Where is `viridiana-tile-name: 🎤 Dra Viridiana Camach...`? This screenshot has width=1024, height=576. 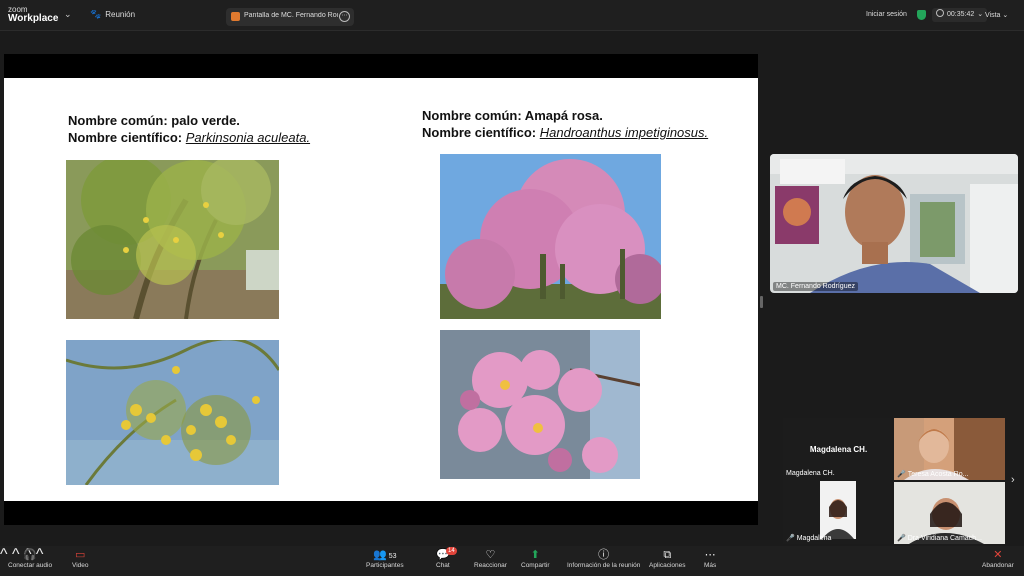
viridiana-tile-name: 🎤 Dra Viridiana Camach... is located at coordinates (939, 538).